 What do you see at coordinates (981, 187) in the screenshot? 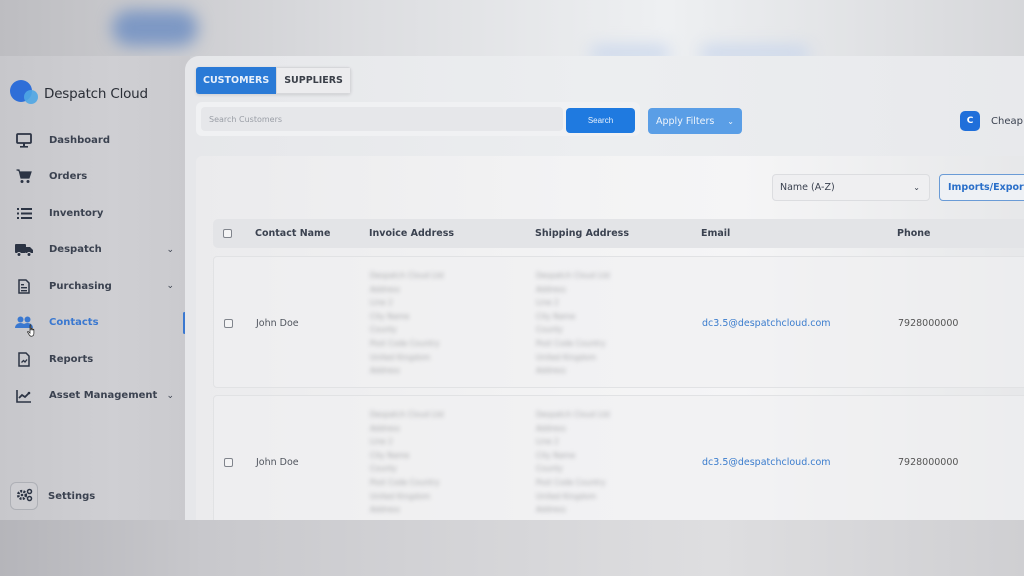
I see `imports-exports-button: Imports/Exports` at bounding box center [981, 187].